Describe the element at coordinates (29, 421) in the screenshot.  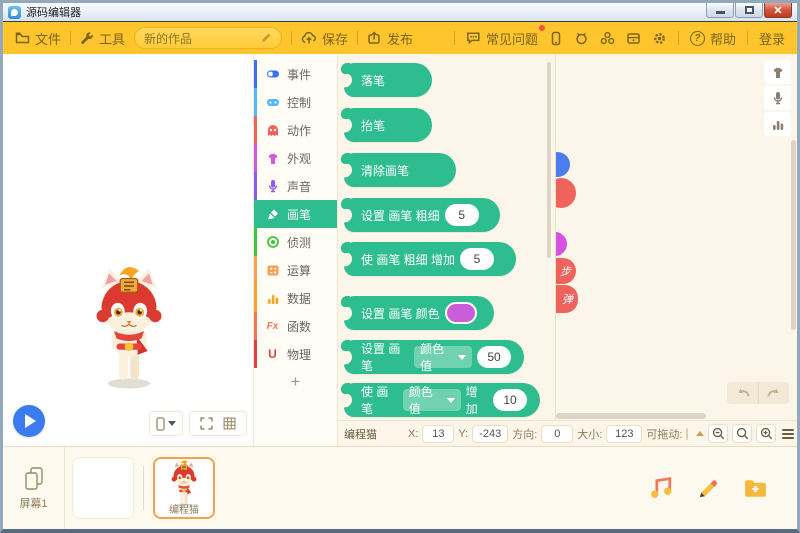
I see `play-button` at that location.